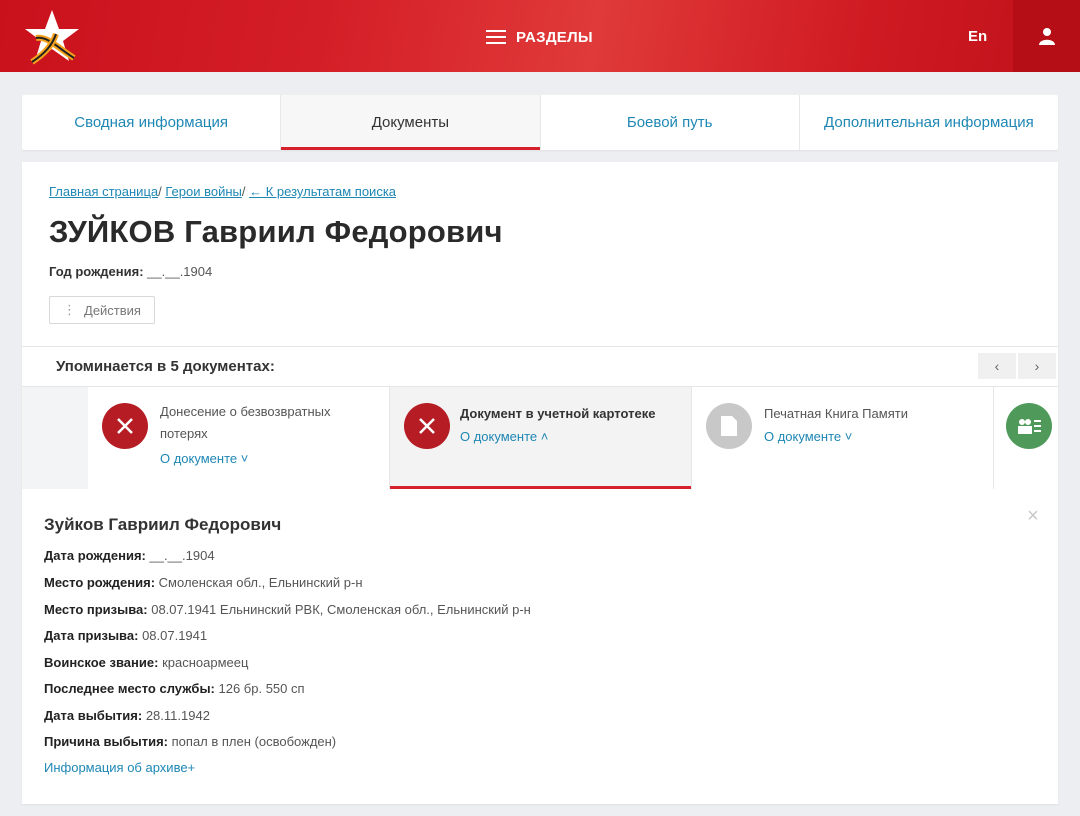  I want to click on birth-year-value: __.__.1904, so click(180, 271).